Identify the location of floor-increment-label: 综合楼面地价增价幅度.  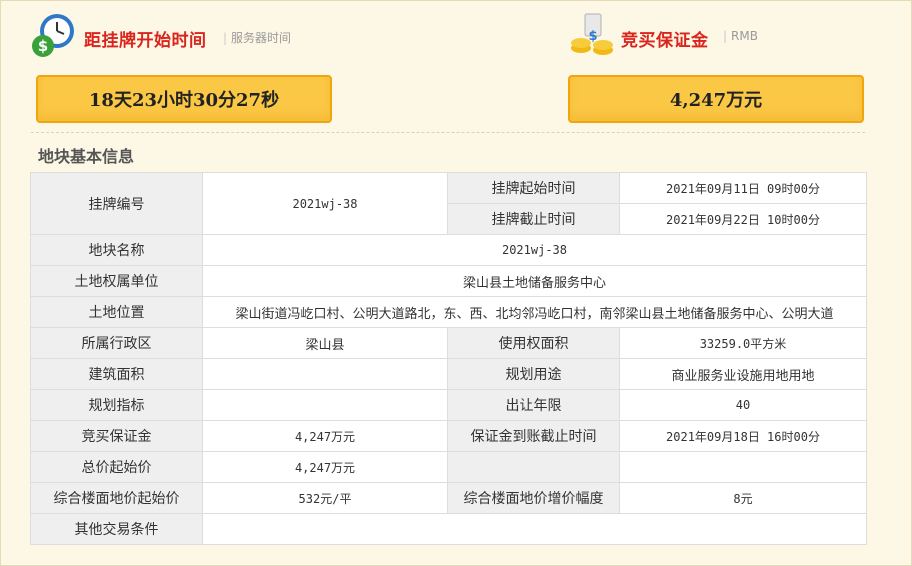
(533, 498).